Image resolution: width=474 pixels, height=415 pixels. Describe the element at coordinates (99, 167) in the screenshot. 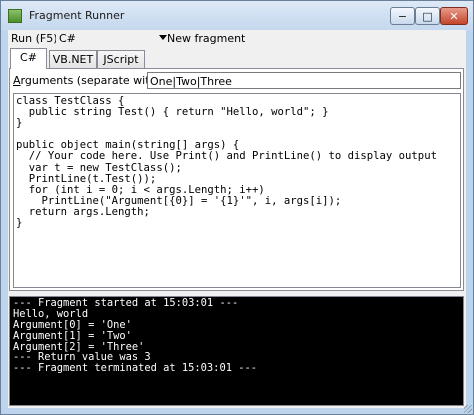

I see `code-line: var t = new TestClass();` at that location.